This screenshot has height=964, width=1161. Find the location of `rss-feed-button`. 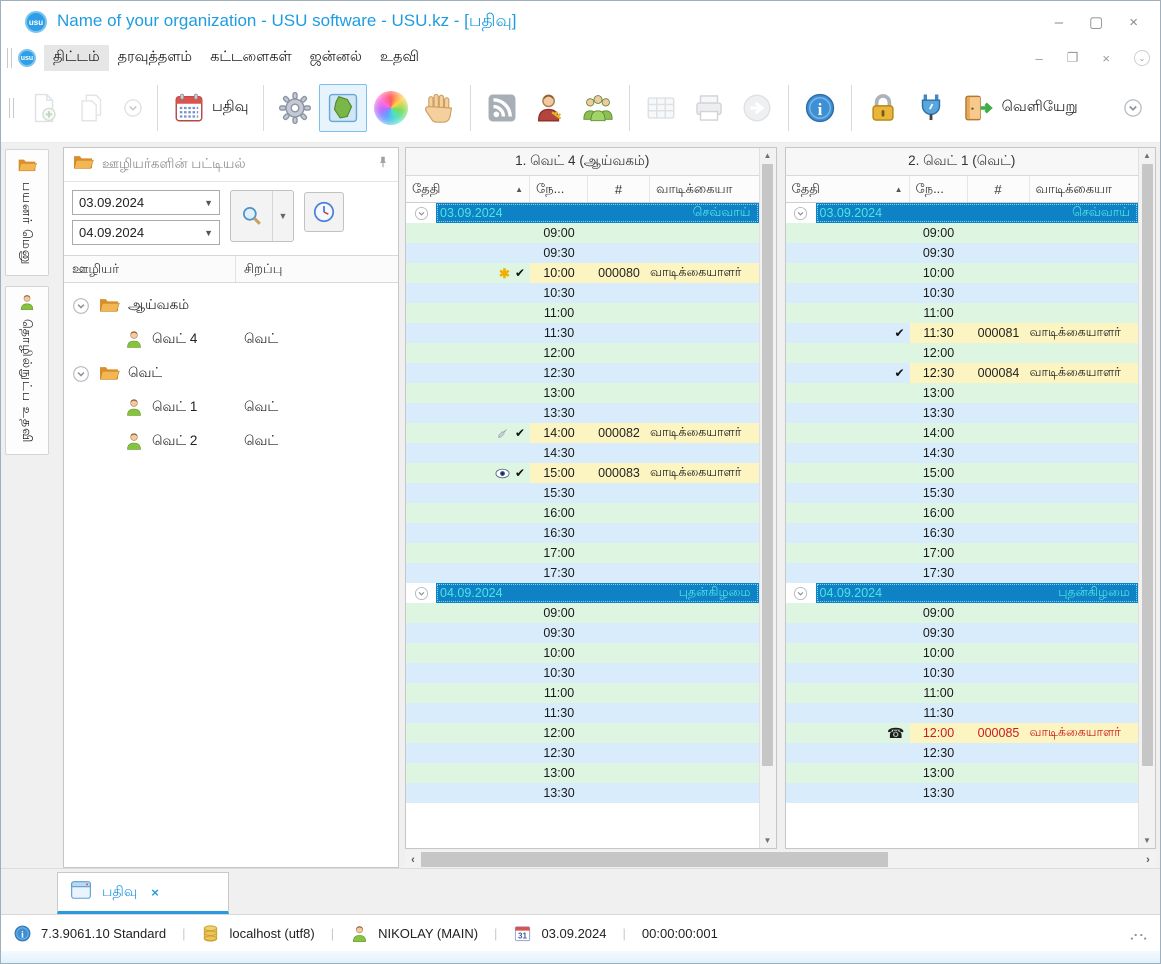

rss-feed-button is located at coordinates (502, 108).